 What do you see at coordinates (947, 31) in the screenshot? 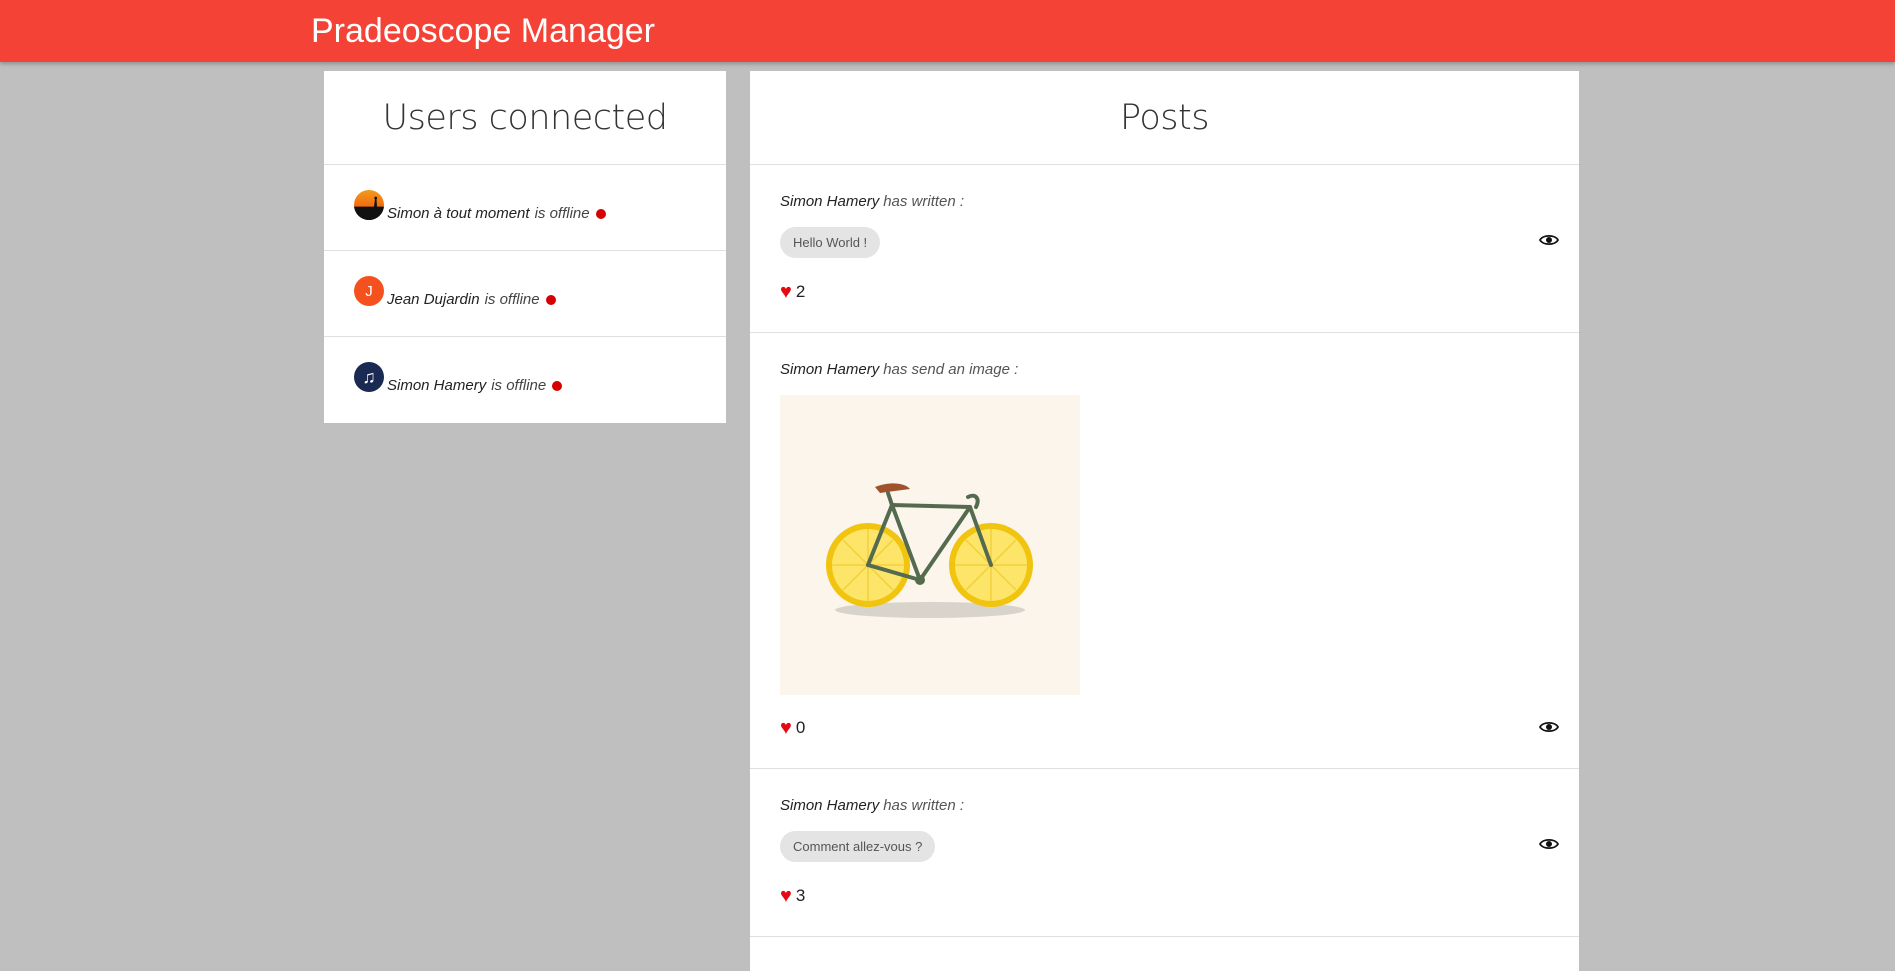
I see `app-header: Pradeoscope Manager` at bounding box center [947, 31].